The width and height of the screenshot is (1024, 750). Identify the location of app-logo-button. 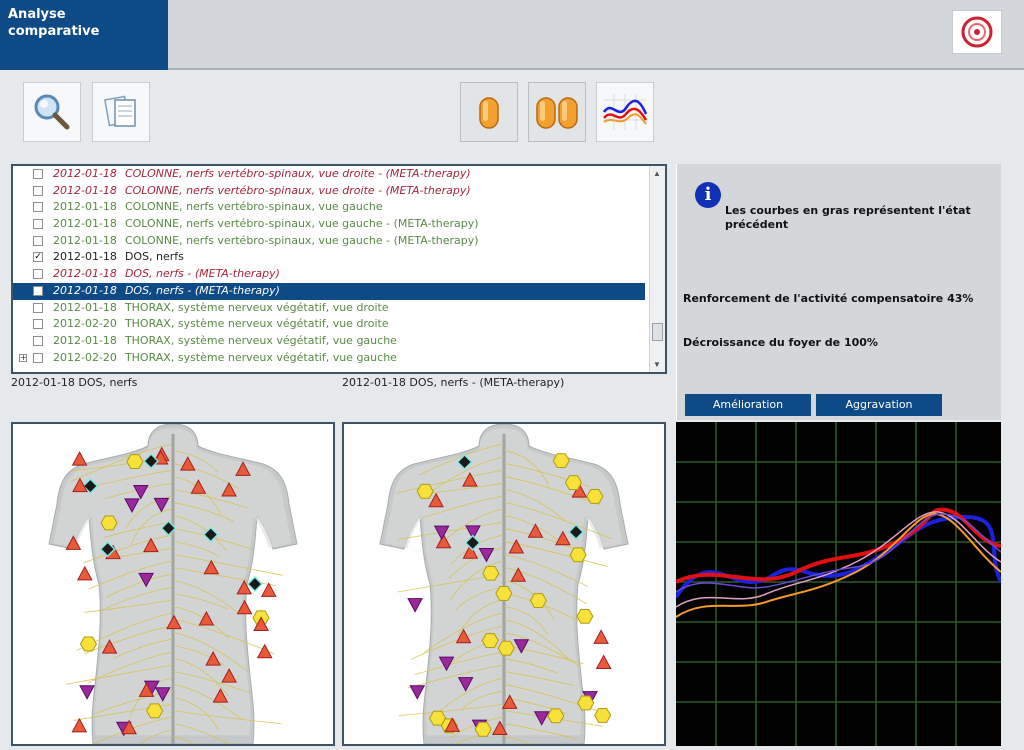
(977, 32).